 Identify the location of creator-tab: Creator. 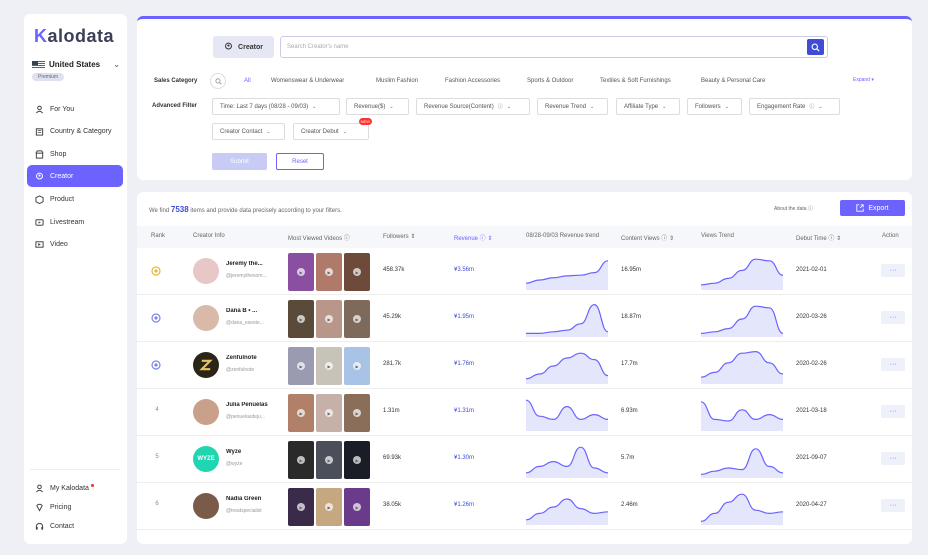
(243, 47).